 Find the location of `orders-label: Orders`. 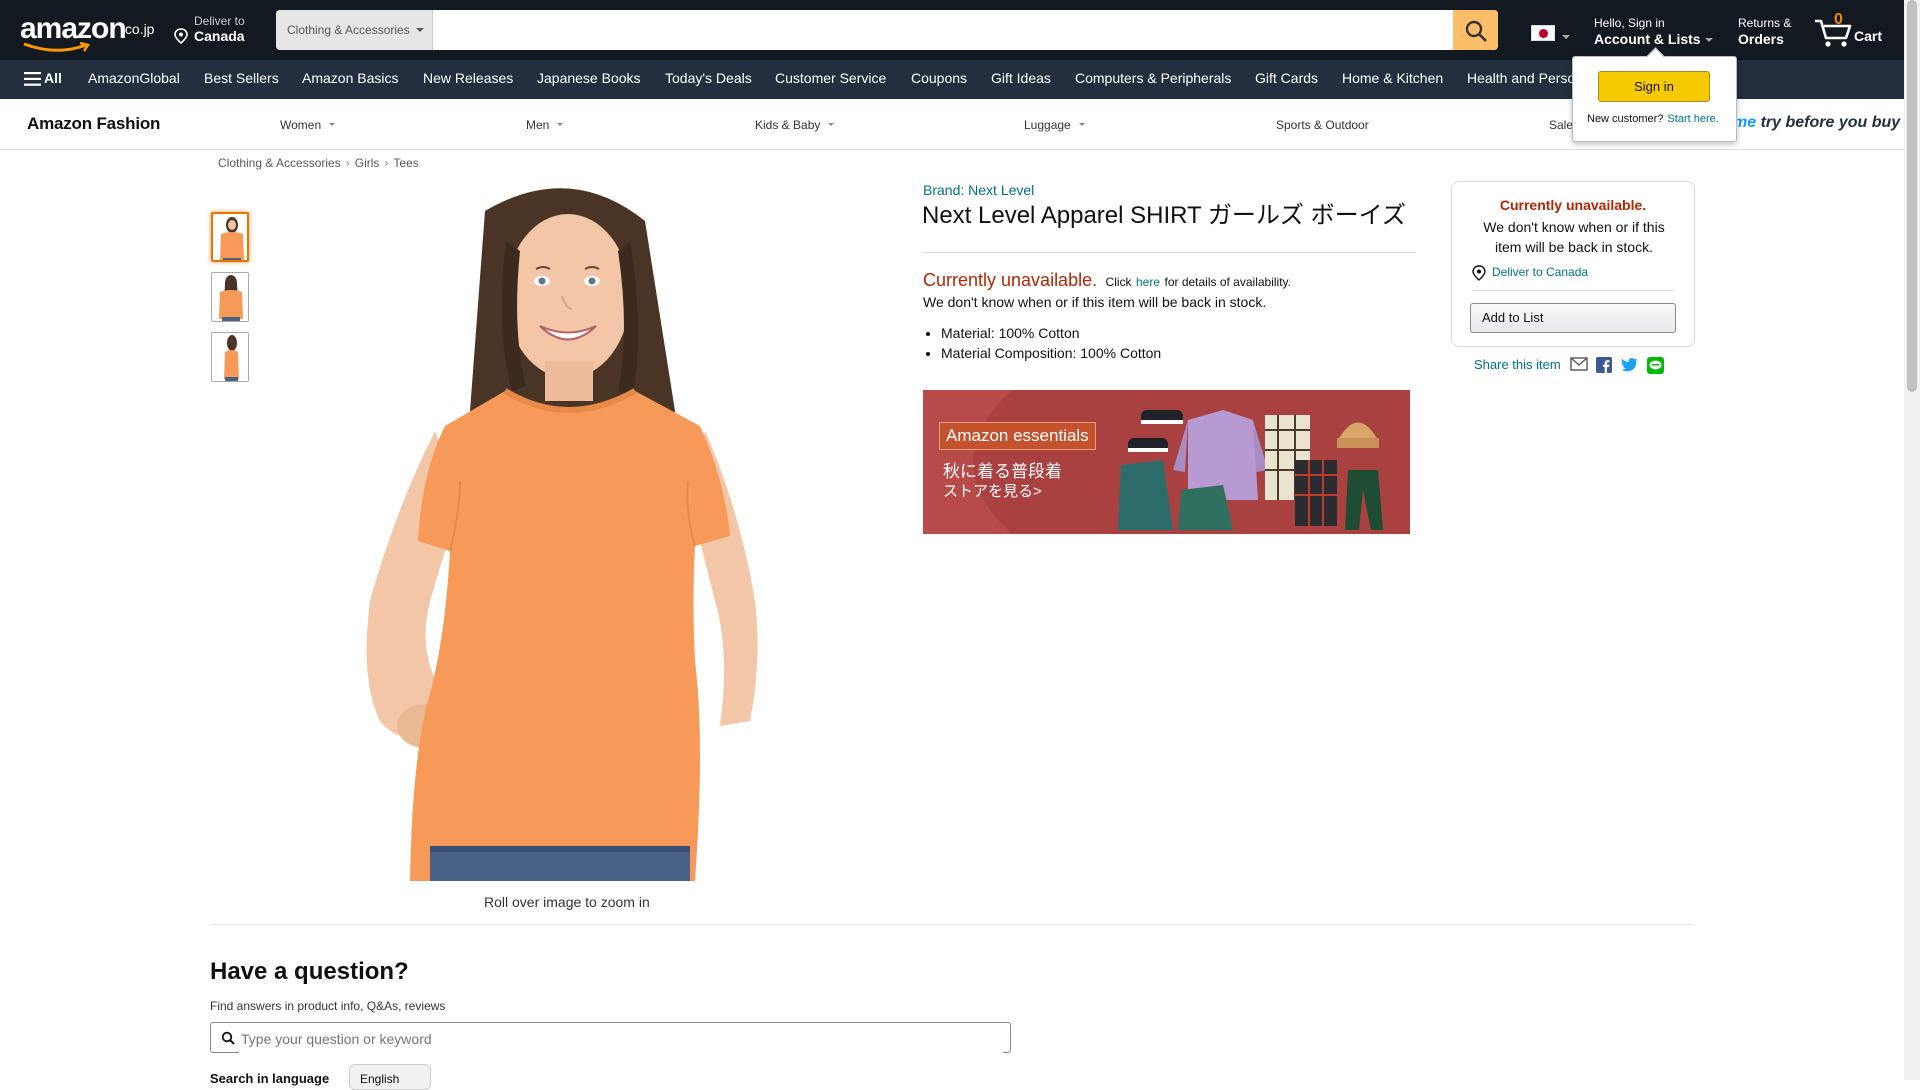

orders-label: Orders is located at coordinates (1761, 39).